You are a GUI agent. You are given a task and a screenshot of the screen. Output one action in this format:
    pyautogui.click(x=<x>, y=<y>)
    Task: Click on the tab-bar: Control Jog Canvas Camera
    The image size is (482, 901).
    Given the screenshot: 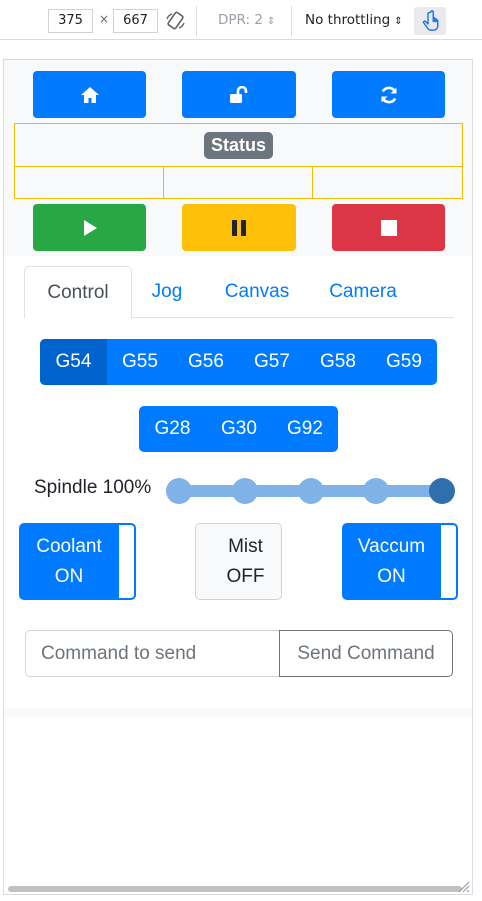 What is the action you would take?
    pyautogui.click(x=239, y=292)
    